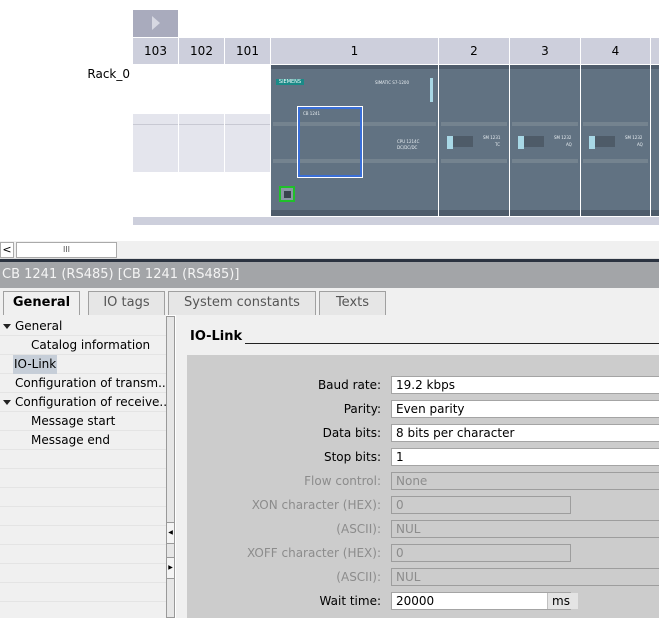 The image size is (659, 618). What do you see at coordinates (525, 409) in the screenshot?
I see `parity-field: Even parity` at bounding box center [525, 409].